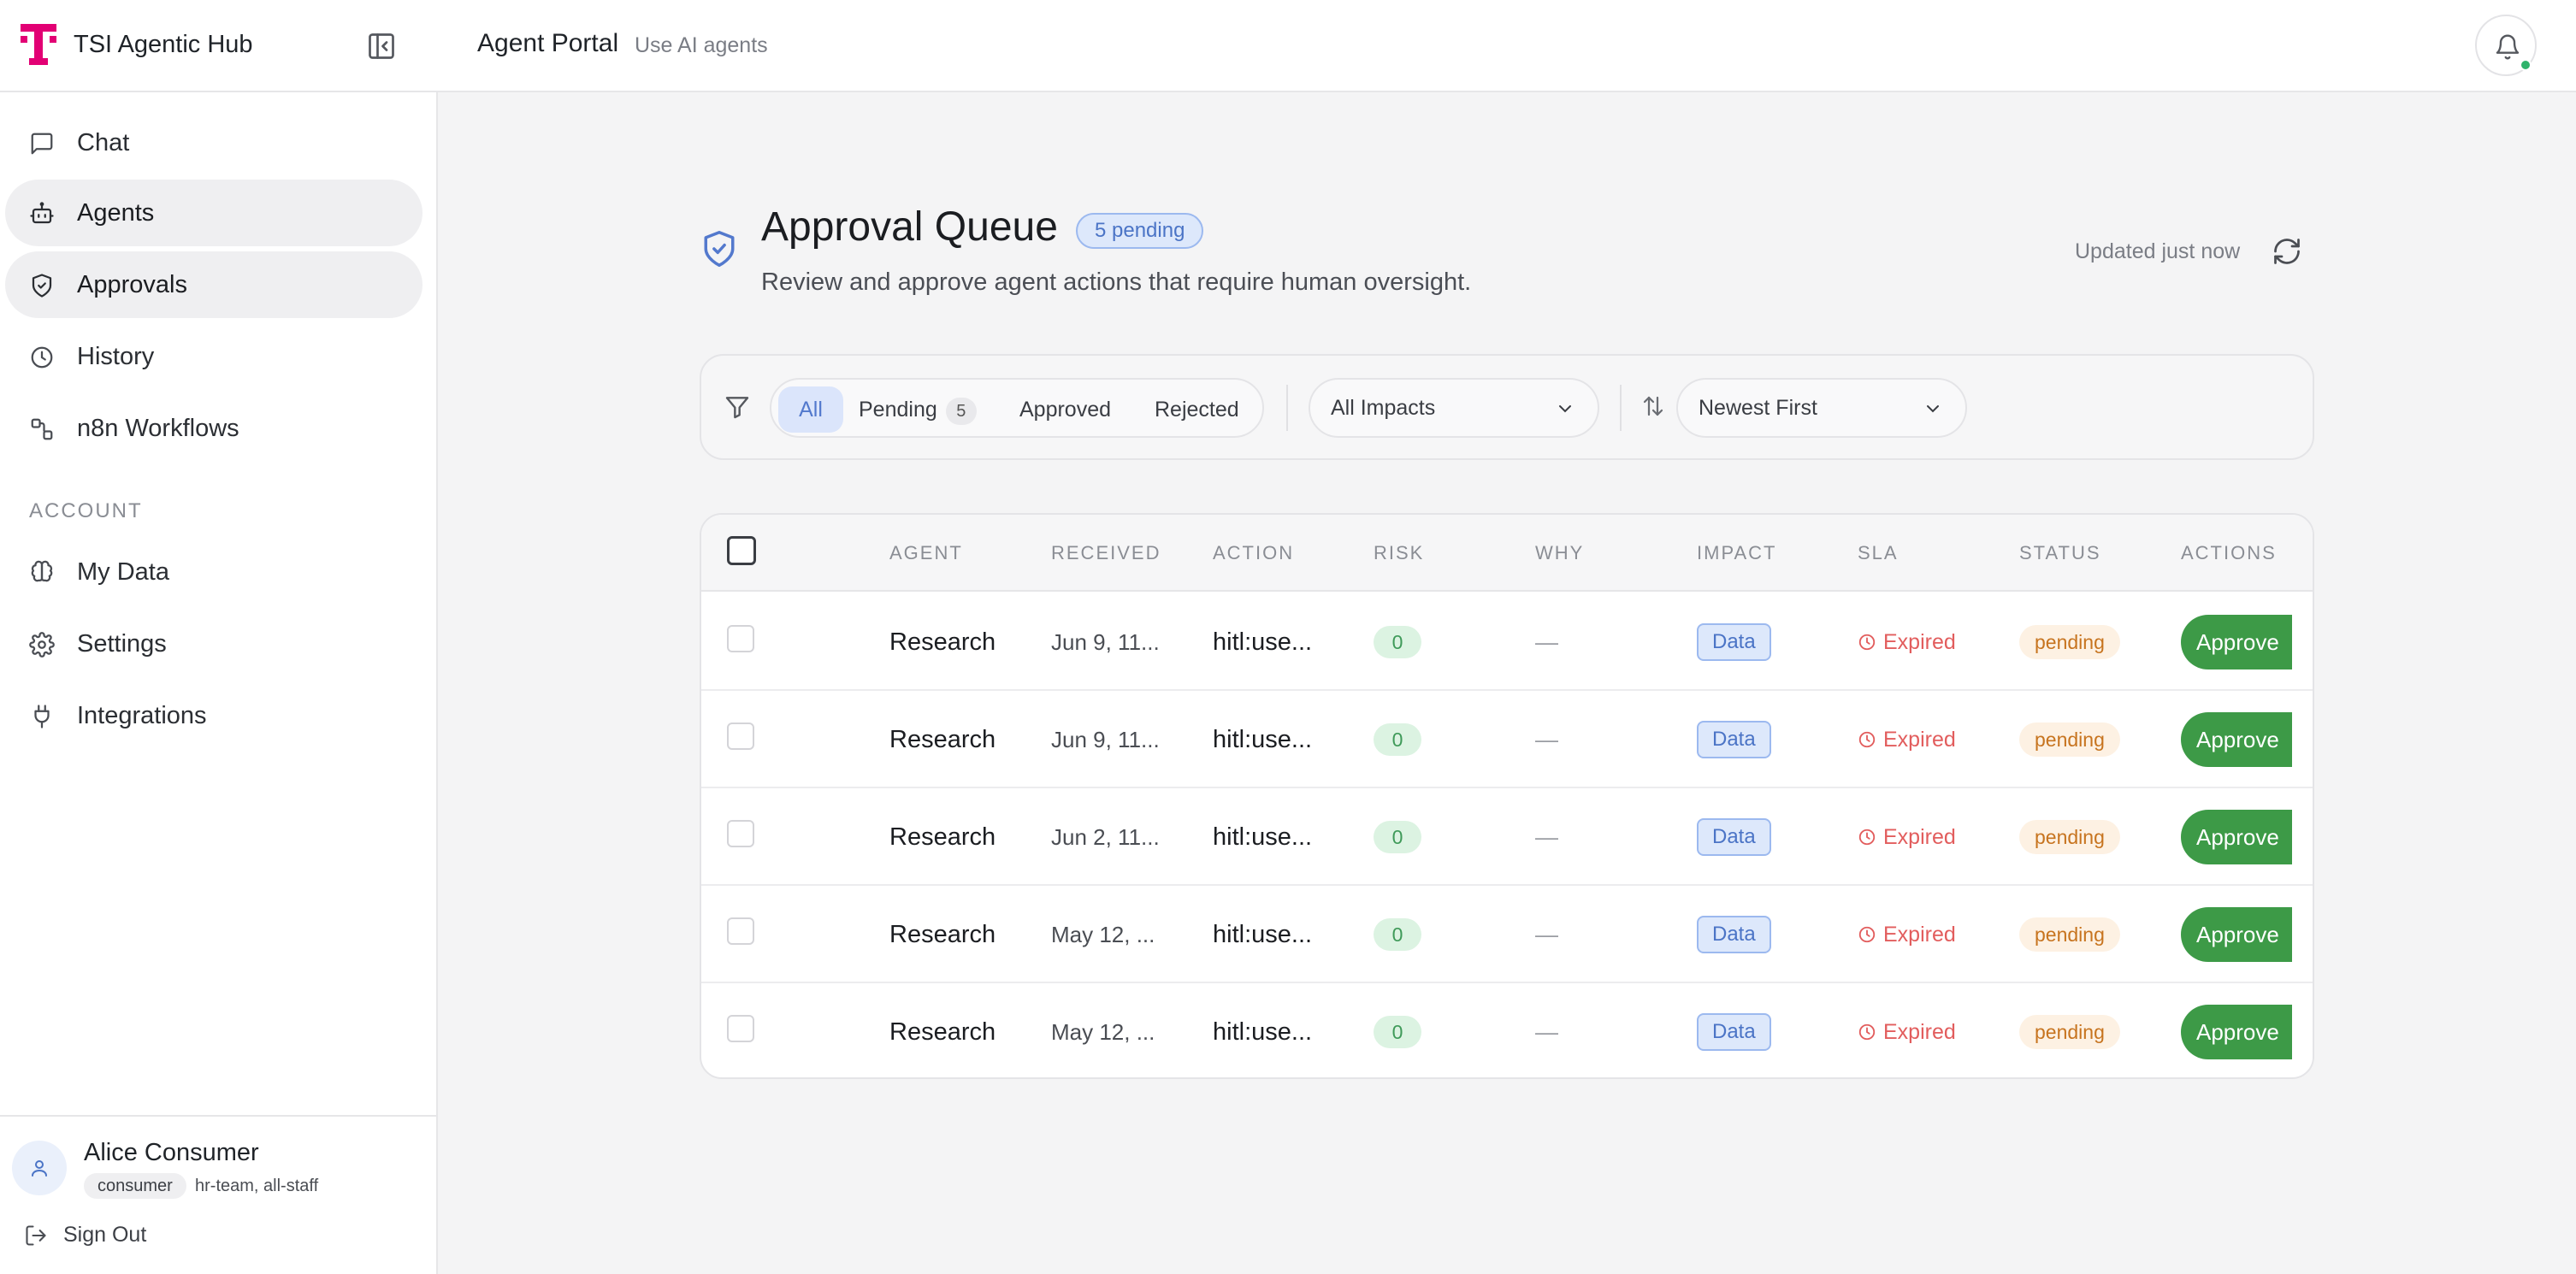 Image resolution: width=2576 pixels, height=1274 pixels. Describe the element at coordinates (2060, 553) in the screenshot. I see `column-header-status: STATUS` at that location.